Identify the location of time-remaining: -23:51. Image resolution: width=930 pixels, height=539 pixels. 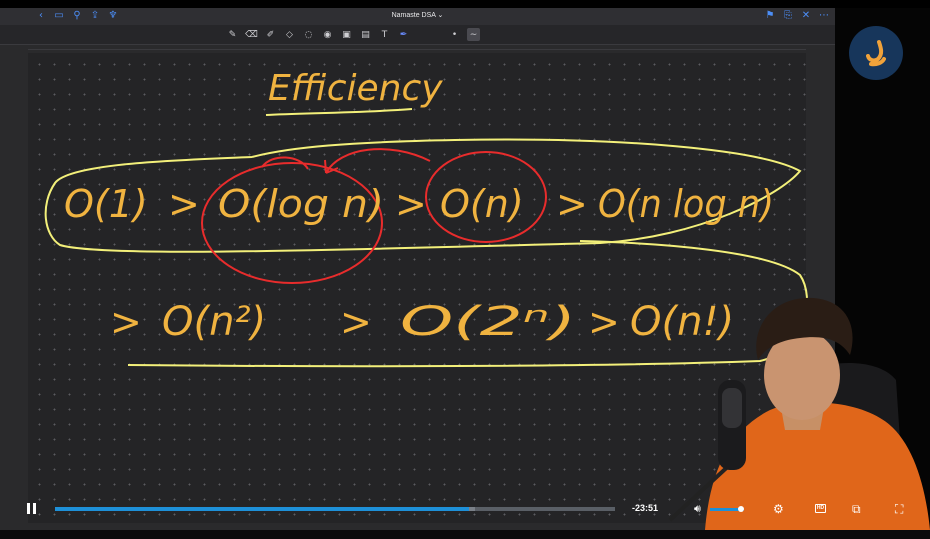
(645, 508).